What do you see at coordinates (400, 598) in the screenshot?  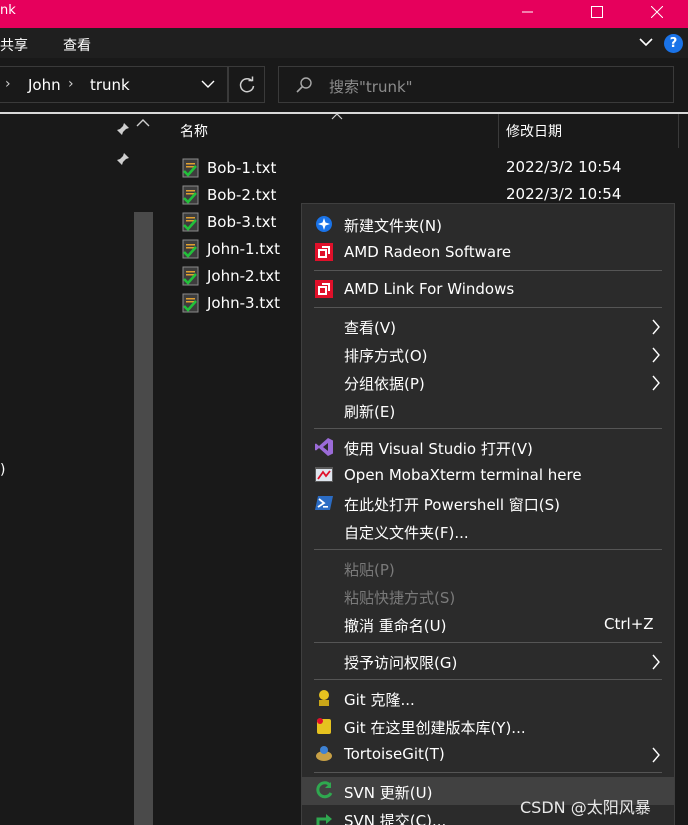 I see `menu-item-label: 粘贴快捷方式(S)` at bounding box center [400, 598].